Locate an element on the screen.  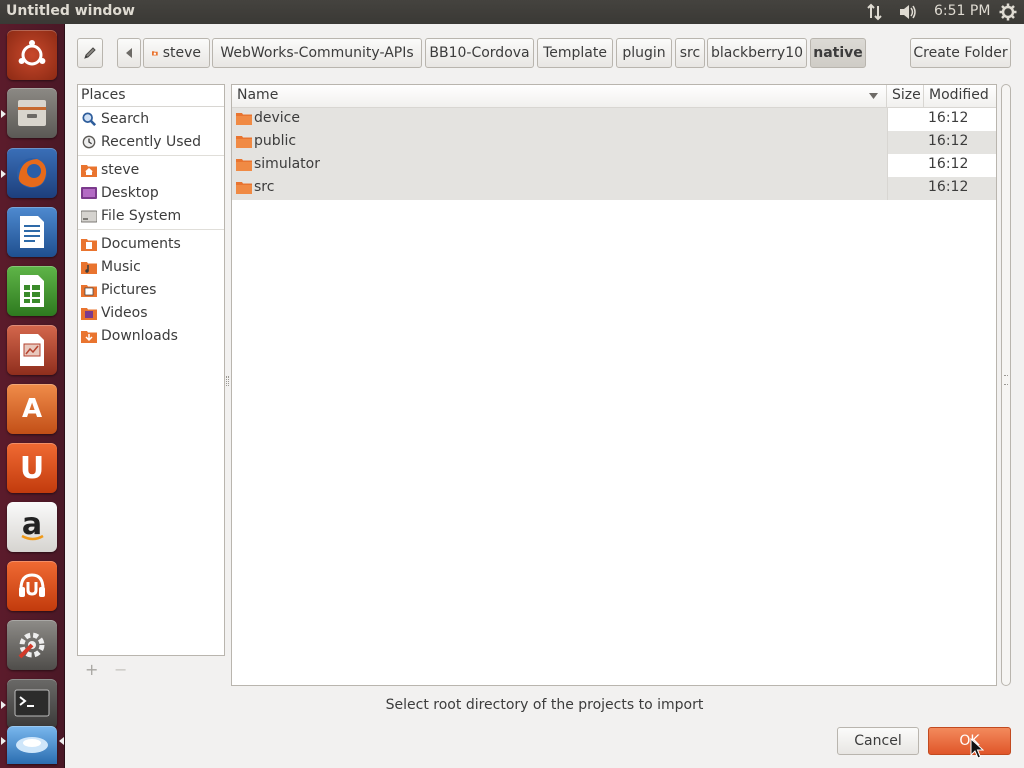
file-row: src 16:12 is located at coordinates (614, 188).